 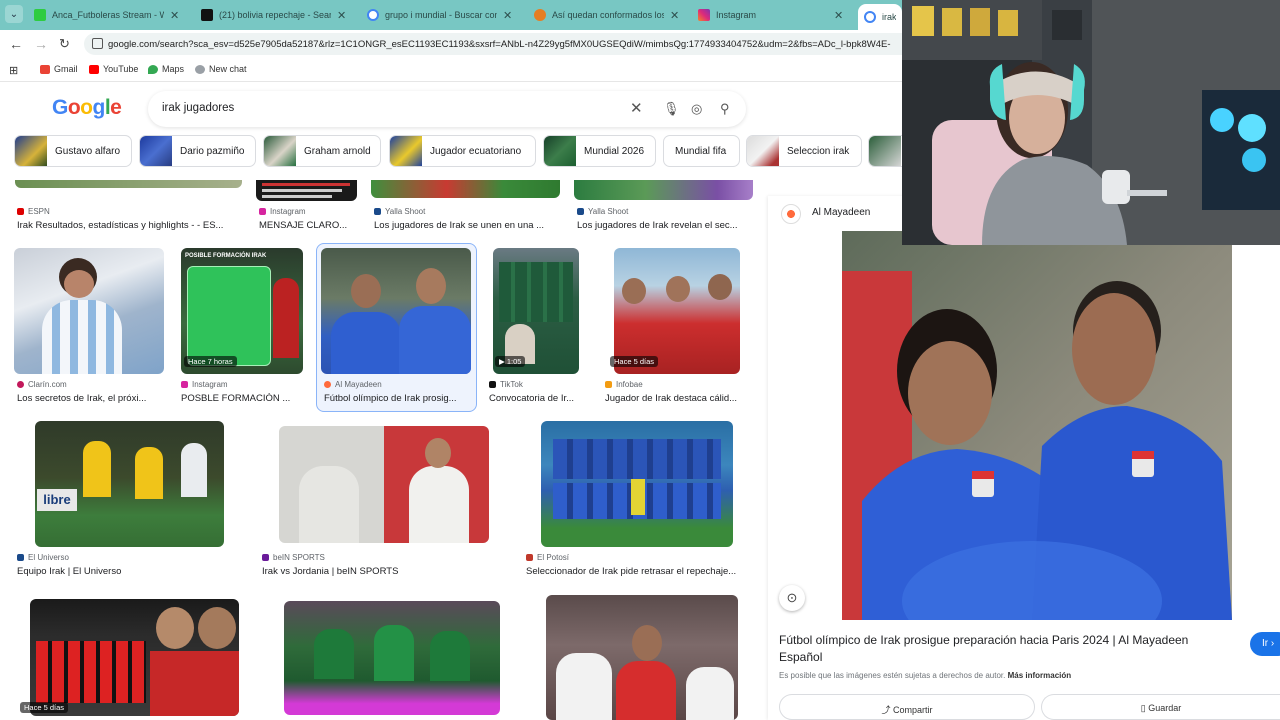 What do you see at coordinates (337, 151) in the screenshot?
I see `chip-label: Graham arnold` at bounding box center [337, 151].